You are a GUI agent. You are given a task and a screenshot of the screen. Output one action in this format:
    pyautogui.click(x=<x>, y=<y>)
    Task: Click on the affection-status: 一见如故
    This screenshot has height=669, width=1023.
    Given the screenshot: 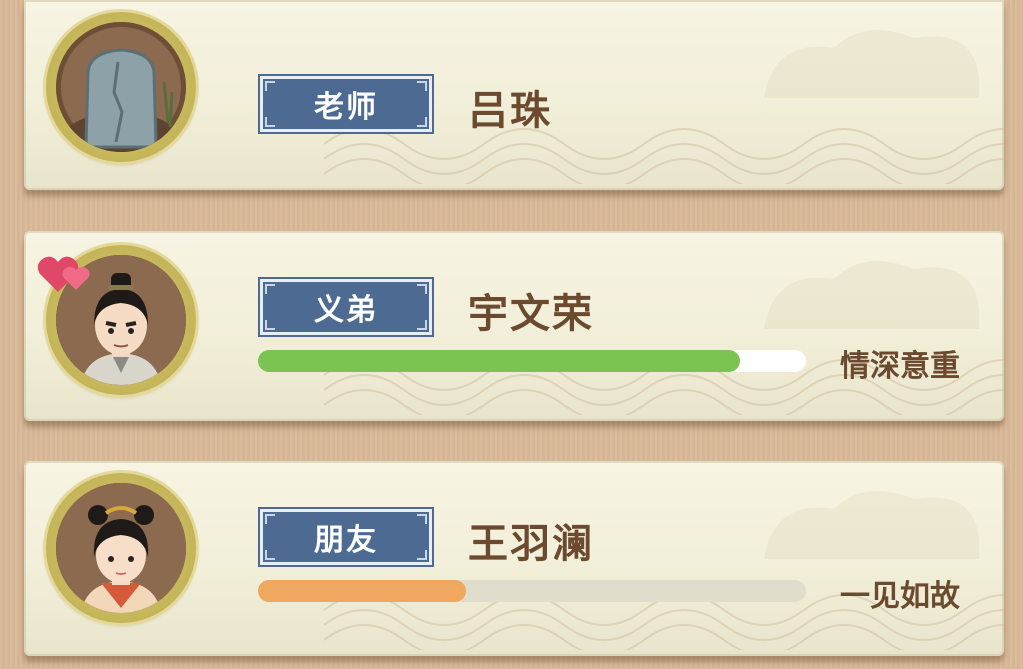 What is the action you would take?
    pyautogui.click(x=900, y=596)
    